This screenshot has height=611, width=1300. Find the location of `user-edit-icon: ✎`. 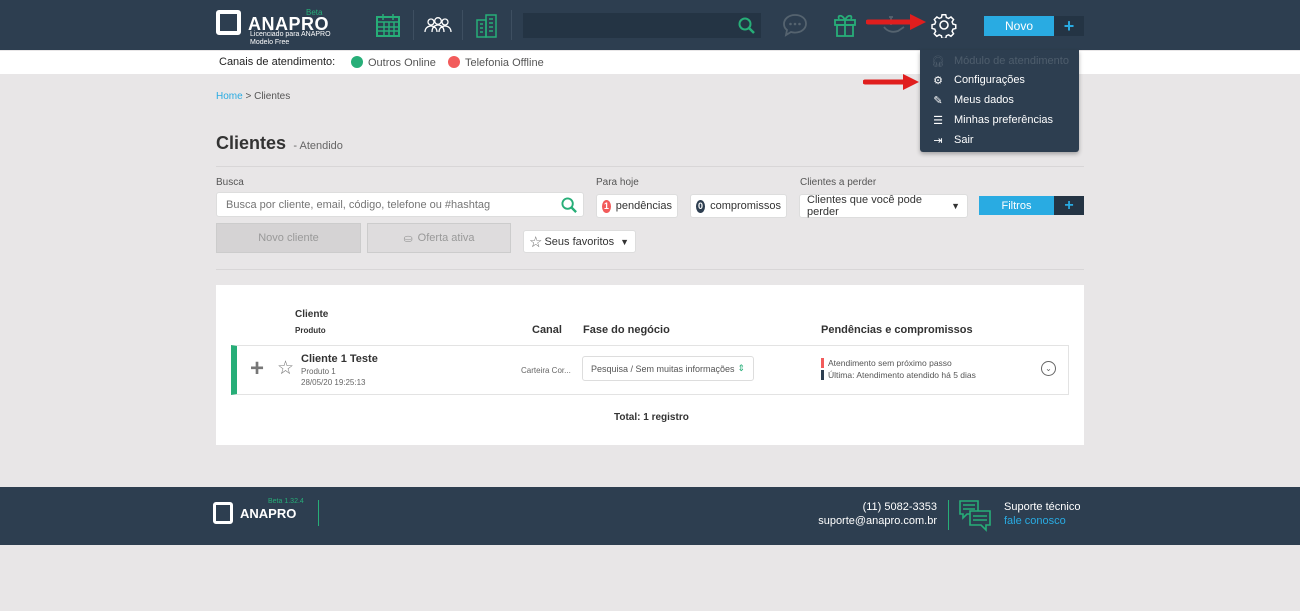

user-edit-icon: ✎ is located at coordinates (938, 100).